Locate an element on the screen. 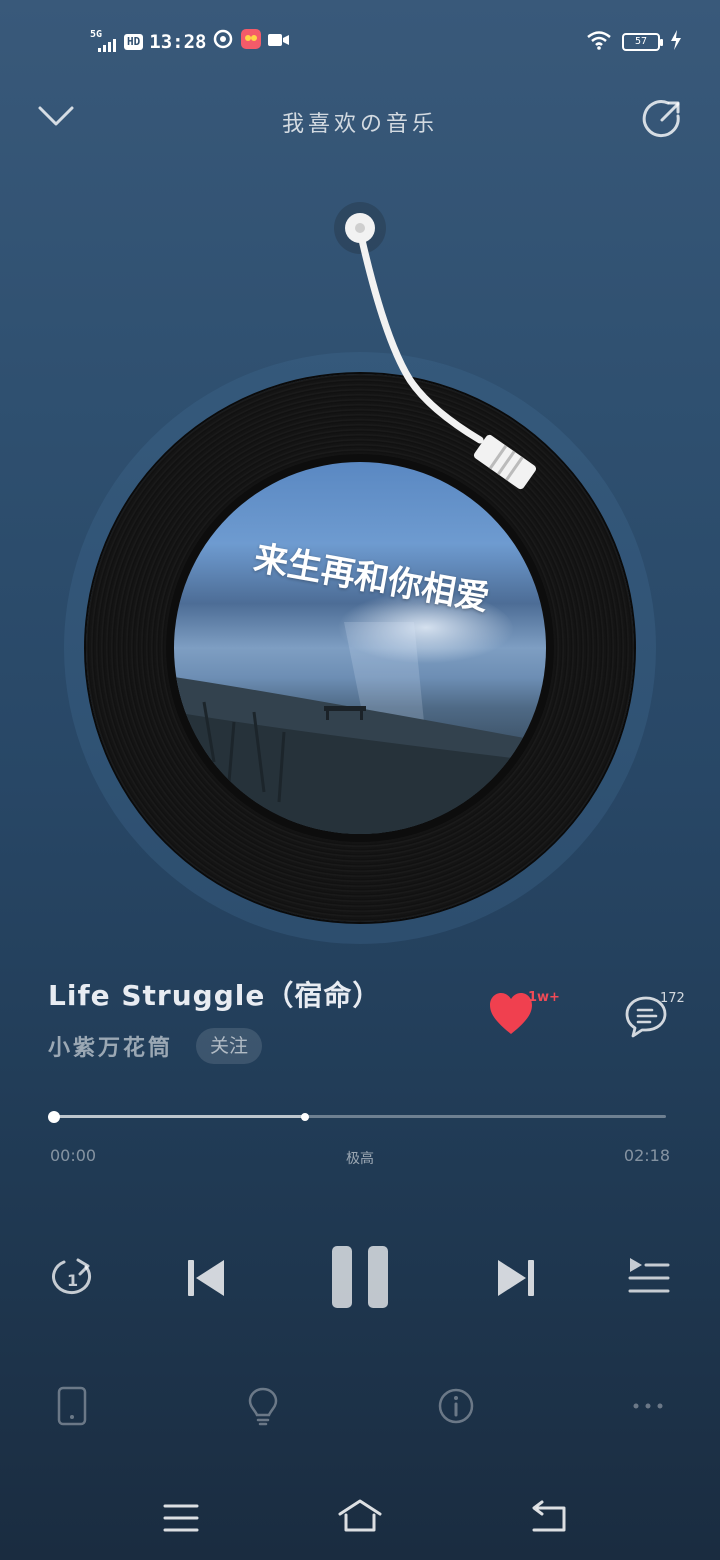  repeat-button: 1 is located at coordinates (73, 1277).